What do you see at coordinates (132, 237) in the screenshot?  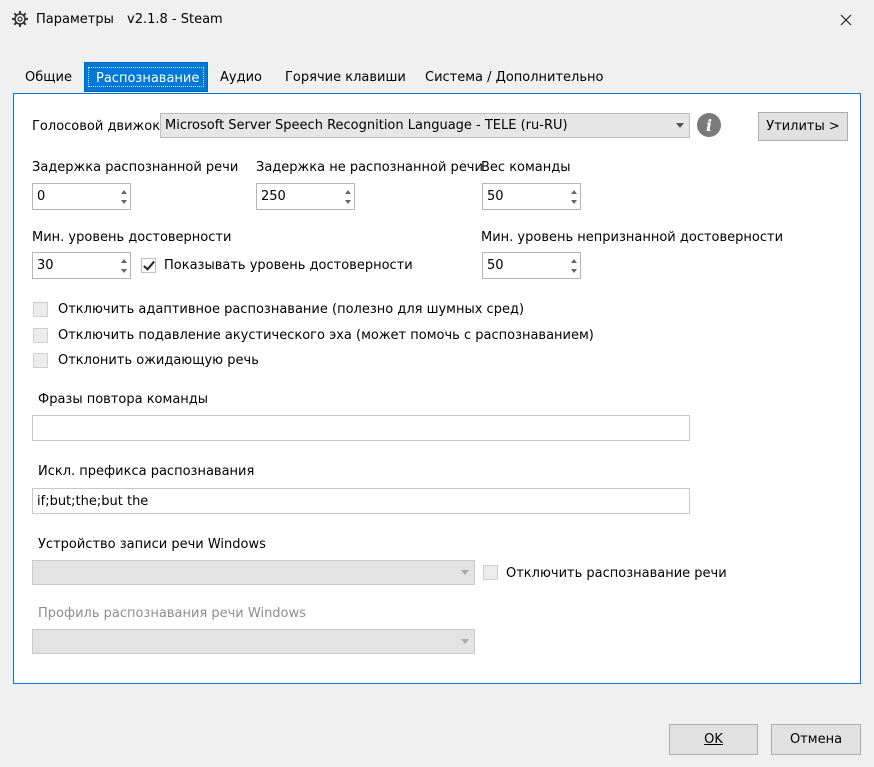 I see `min-confidence-label: Мин. уровень достоверности` at bounding box center [132, 237].